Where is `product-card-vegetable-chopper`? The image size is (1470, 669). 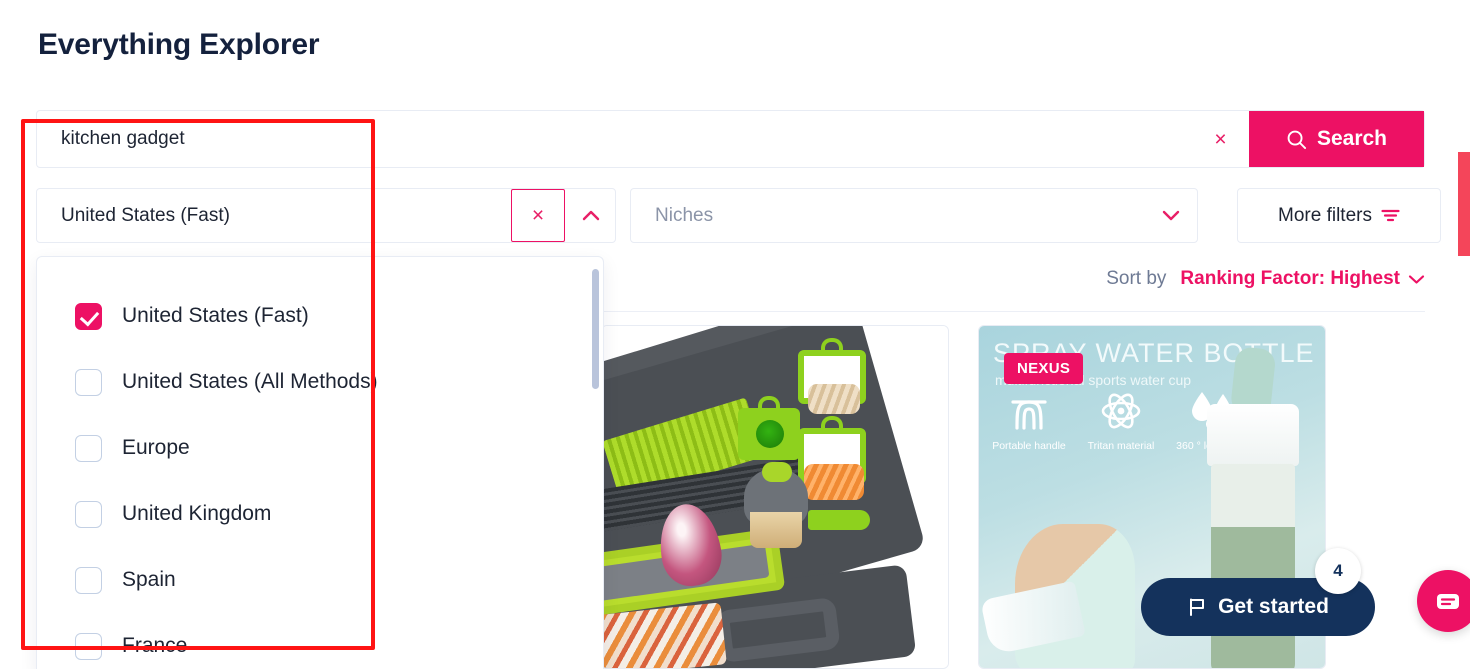
product-card-vegetable-chopper is located at coordinates (776, 497).